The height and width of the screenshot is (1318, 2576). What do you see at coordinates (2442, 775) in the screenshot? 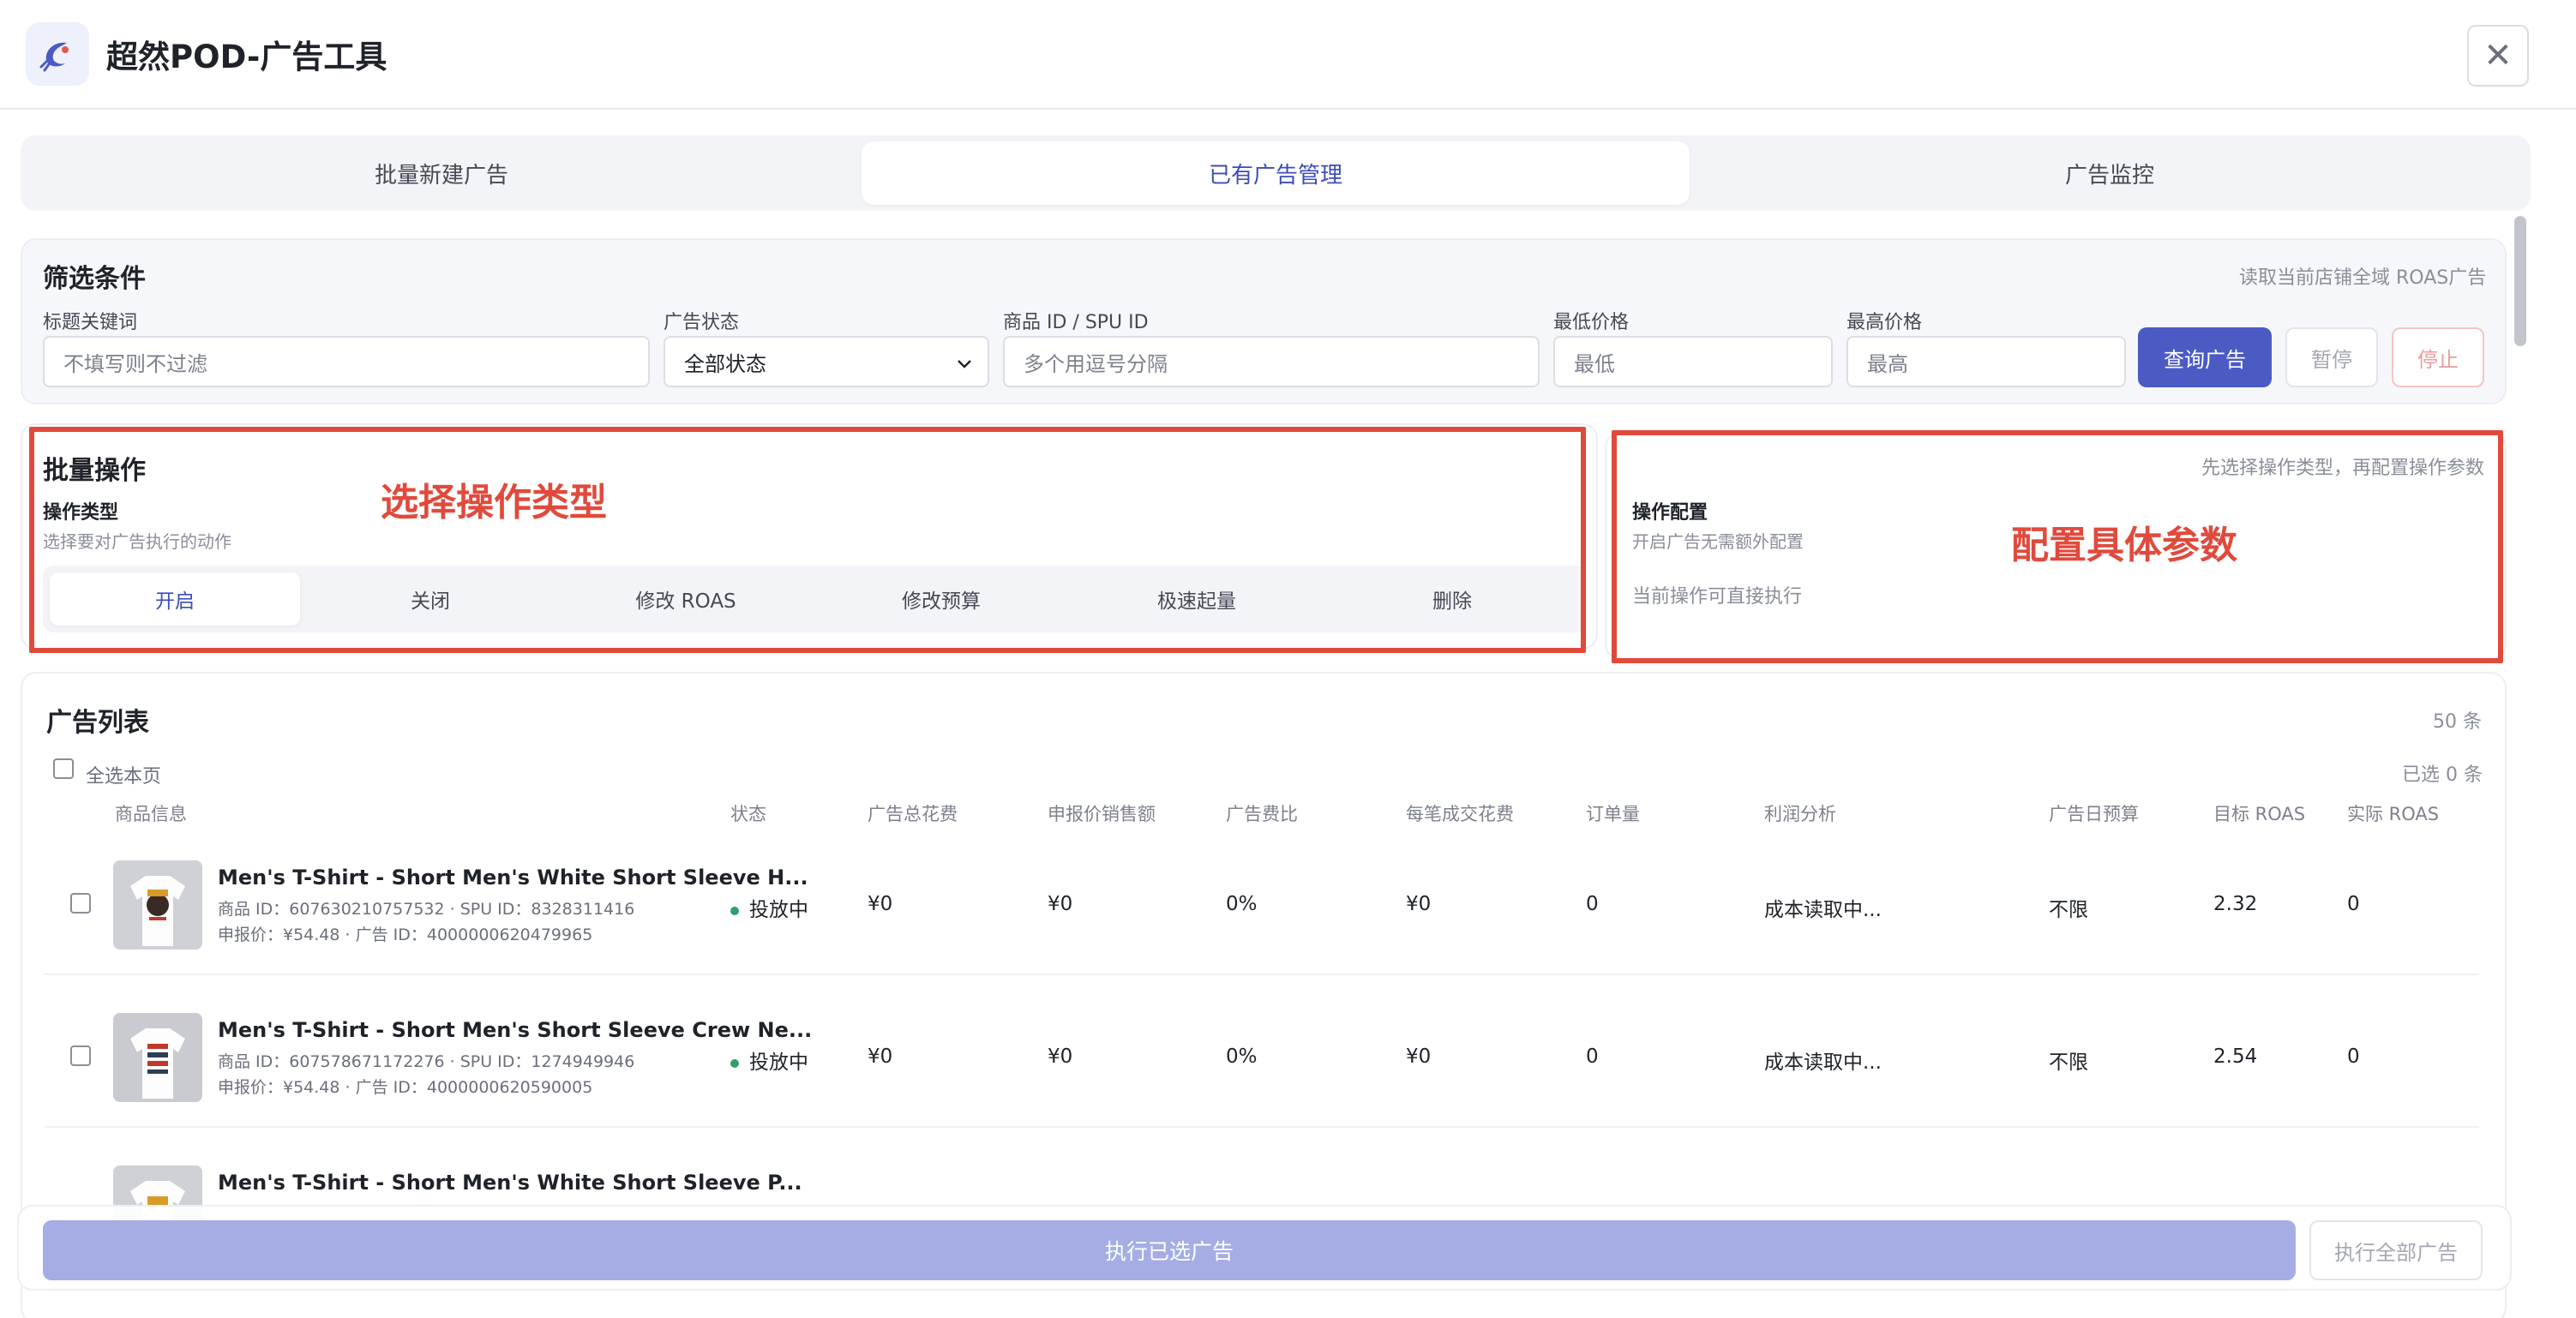
I see `selected-count: 已选 0 条` at bounding box center [2442, 775].